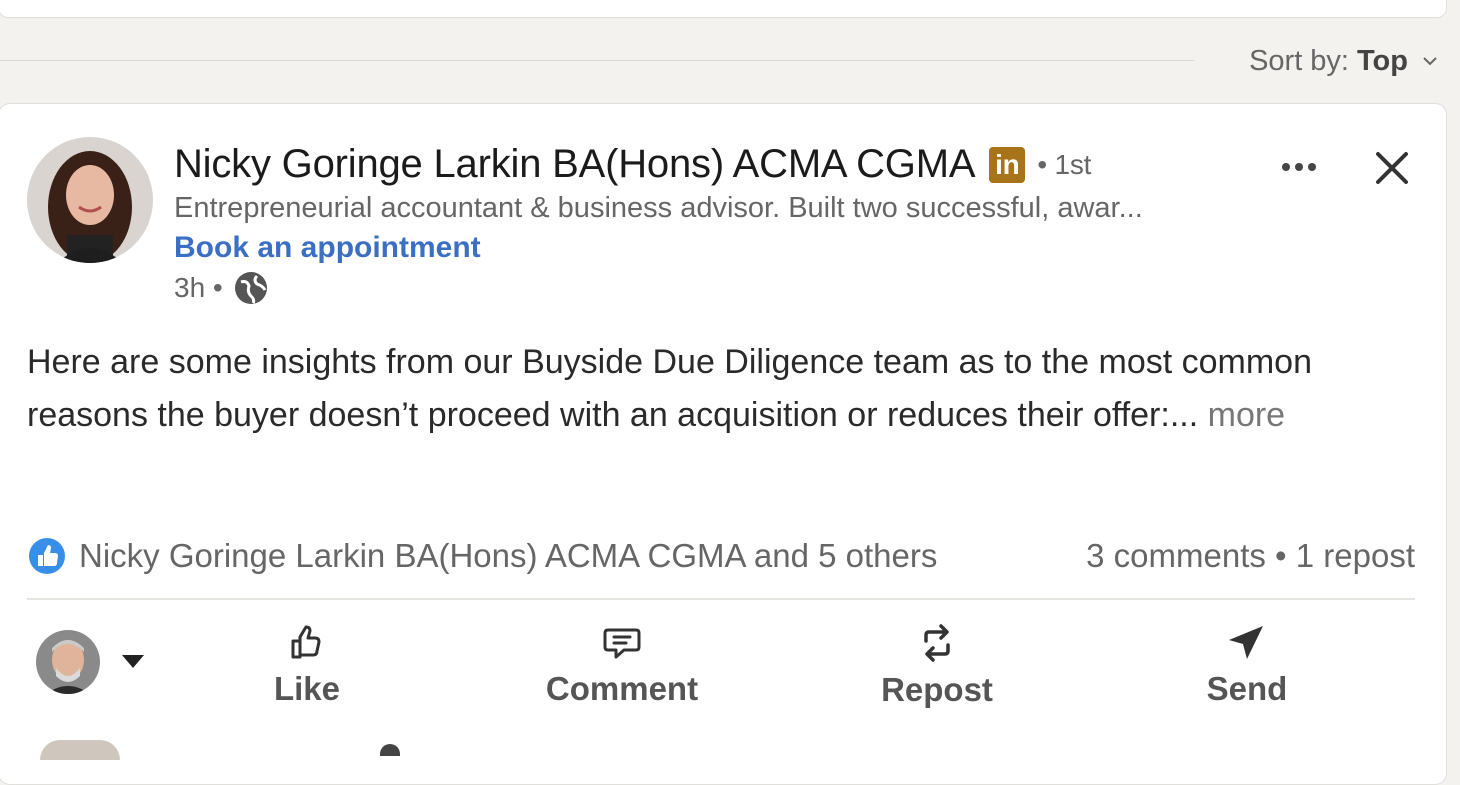  I want to click on sort-label: Sort by:, so click(1299, 60).